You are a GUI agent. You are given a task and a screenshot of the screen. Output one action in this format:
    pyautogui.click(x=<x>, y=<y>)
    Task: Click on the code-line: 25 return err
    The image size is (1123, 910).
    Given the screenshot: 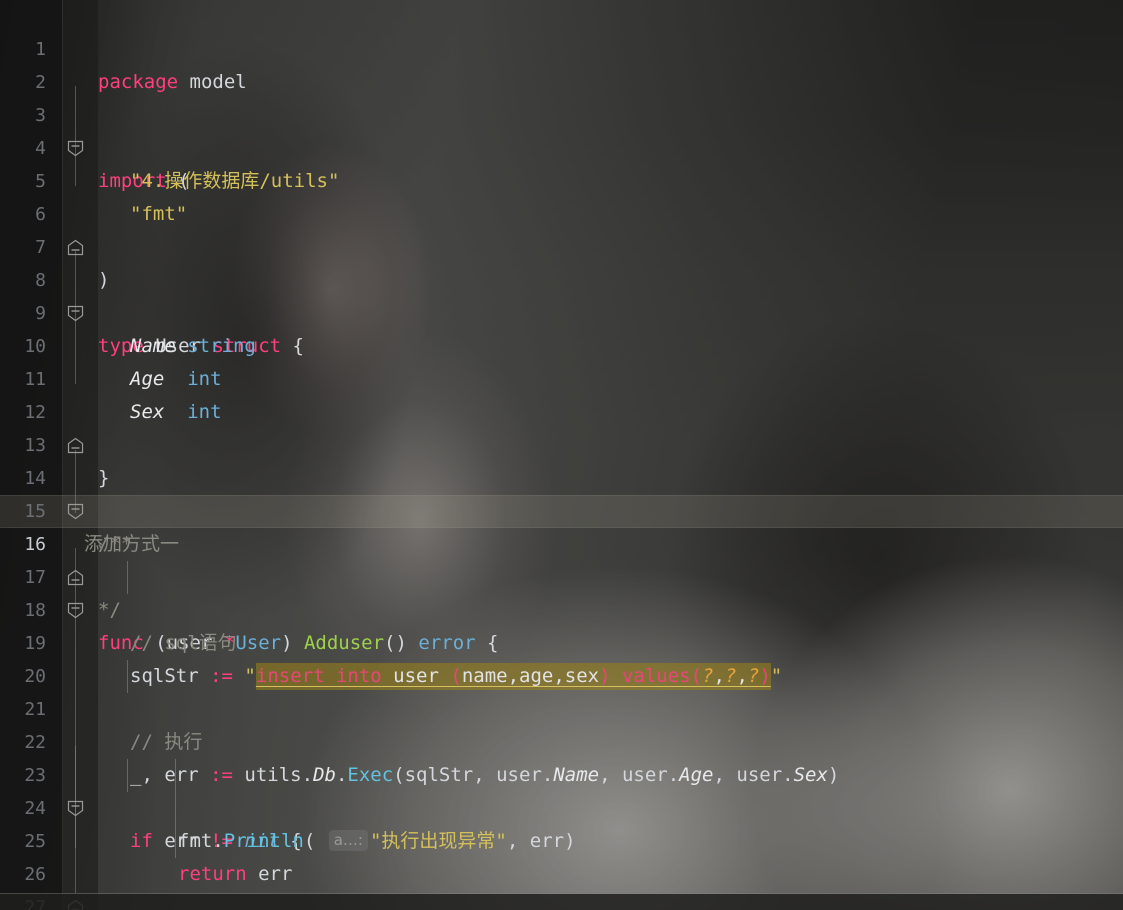 What is the action you would take?
    pyautogui.click(x=561, y=838)
    